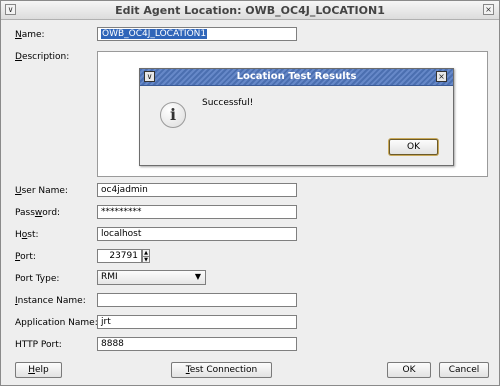 This screenshot has width=500, height=386. Describe the element at coordinates (151, 277) in the screenshot. I see `port-type-select: RMI ▼` at that location.